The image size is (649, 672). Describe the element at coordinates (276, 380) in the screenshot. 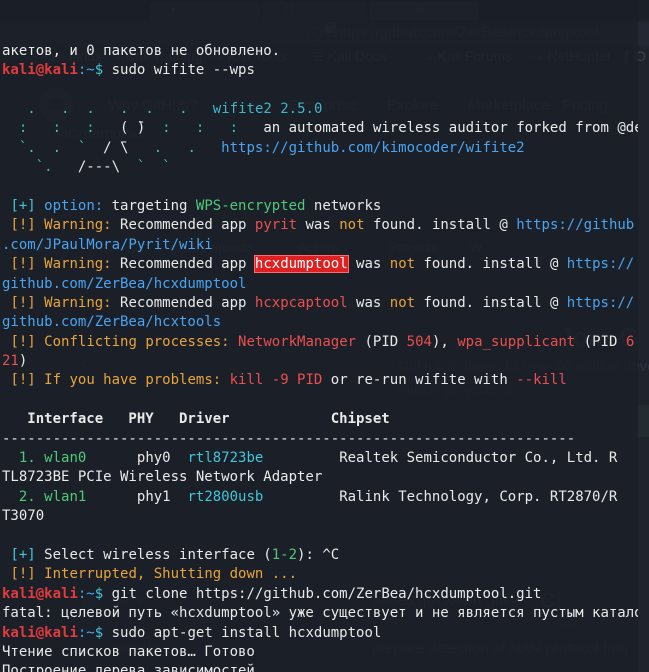

I see `text-span-5: kill -9 PID` at that location.